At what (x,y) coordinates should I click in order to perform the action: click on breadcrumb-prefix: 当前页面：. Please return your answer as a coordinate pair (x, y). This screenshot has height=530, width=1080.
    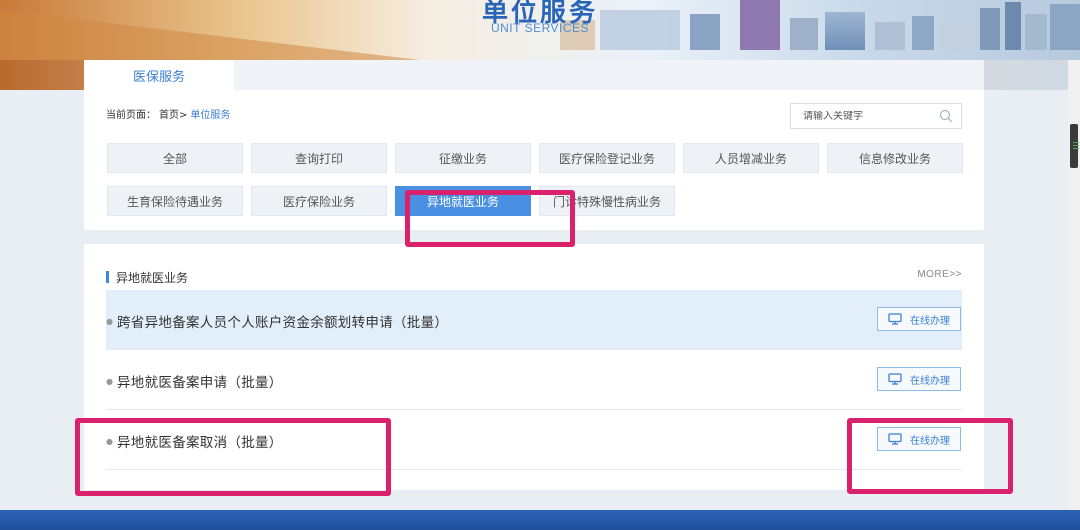
    Looking at the image, I should click on (131, 115).